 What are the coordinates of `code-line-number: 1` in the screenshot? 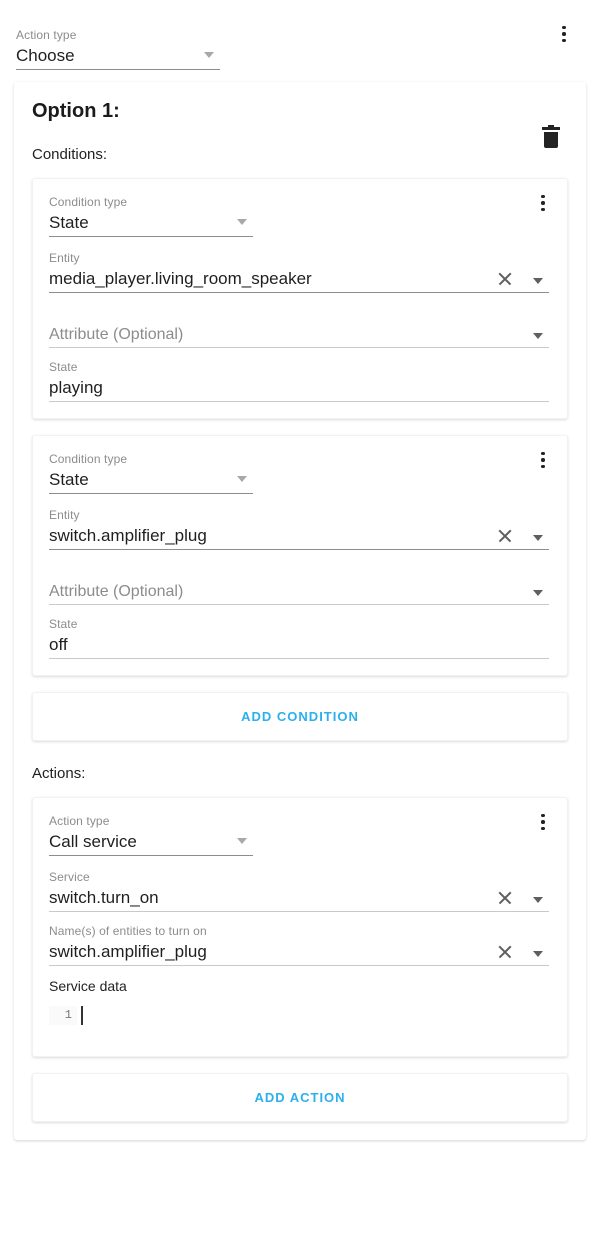 It's located at (63, 1015).